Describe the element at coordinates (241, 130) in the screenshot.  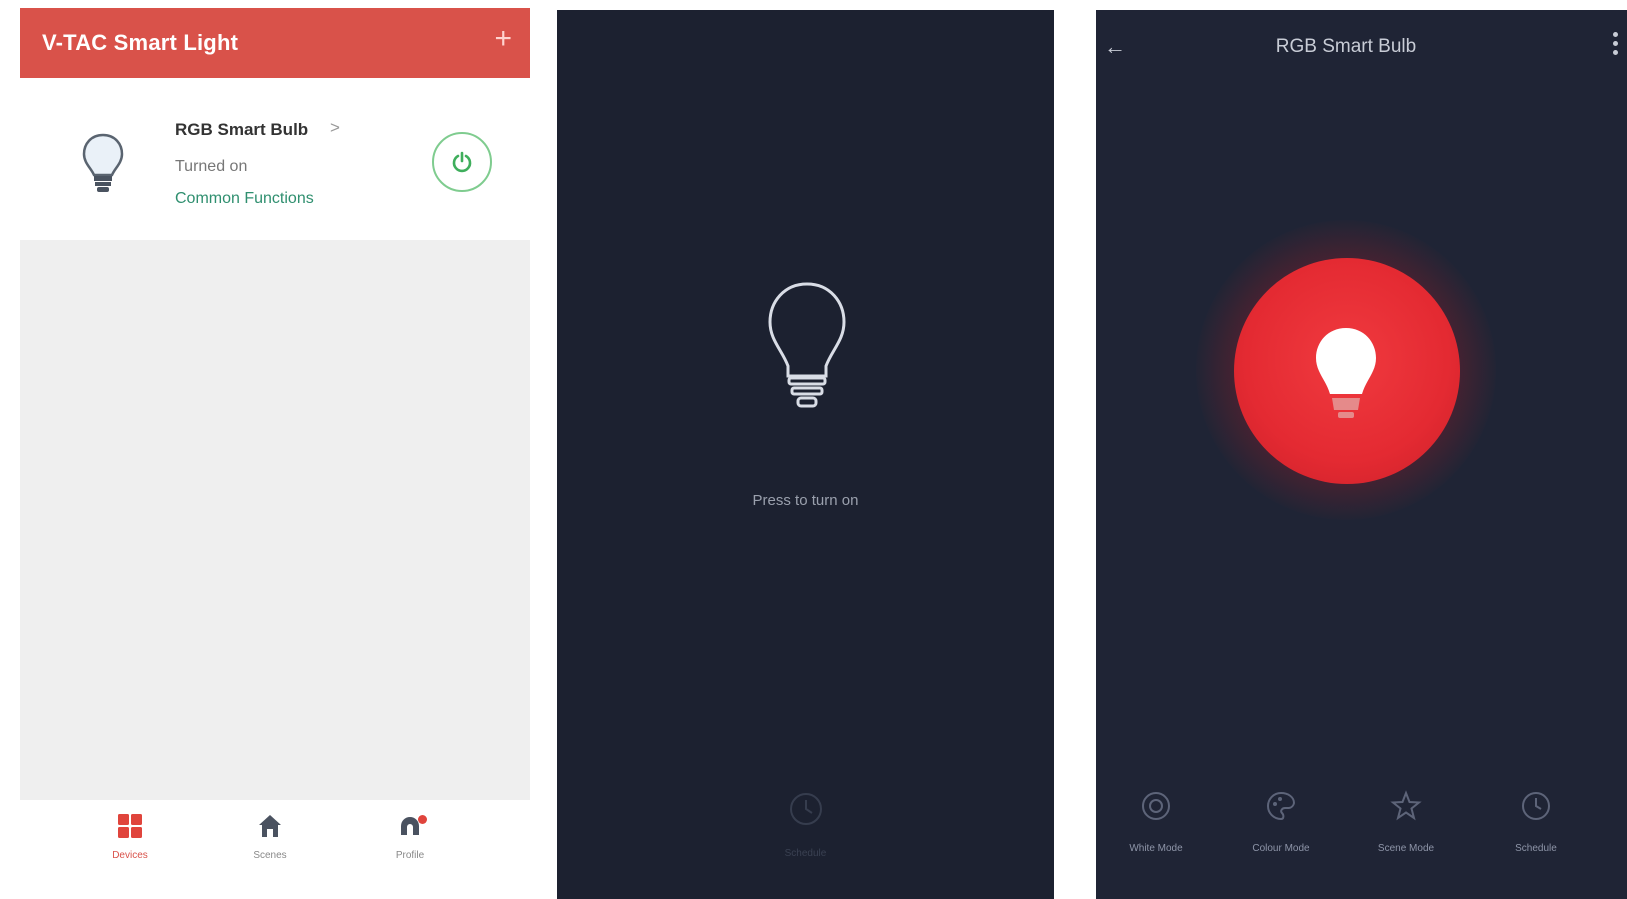
I see `device-name: RGB Smart Bulb` at that location.